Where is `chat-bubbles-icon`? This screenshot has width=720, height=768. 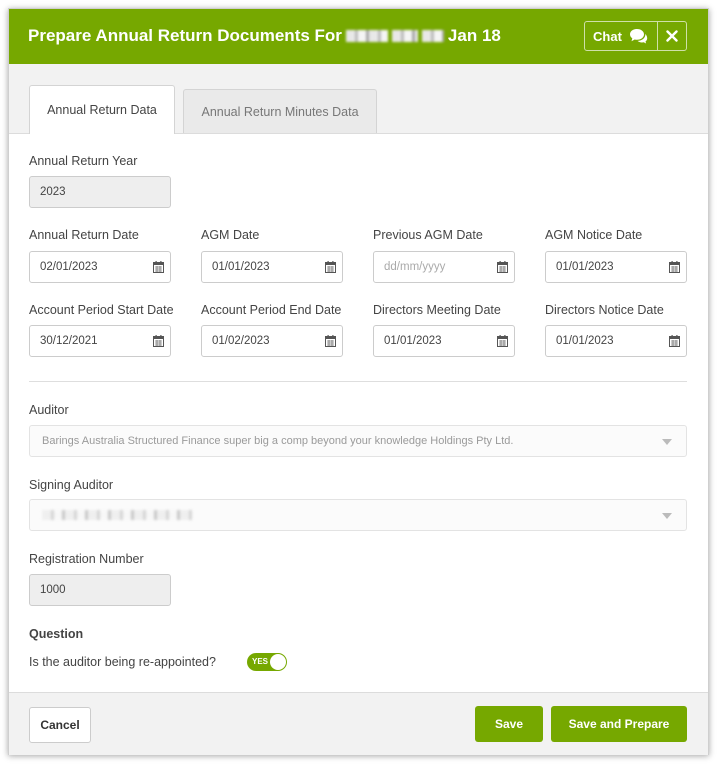 chat-bubbles-icon is located at coordinates (638, 36).